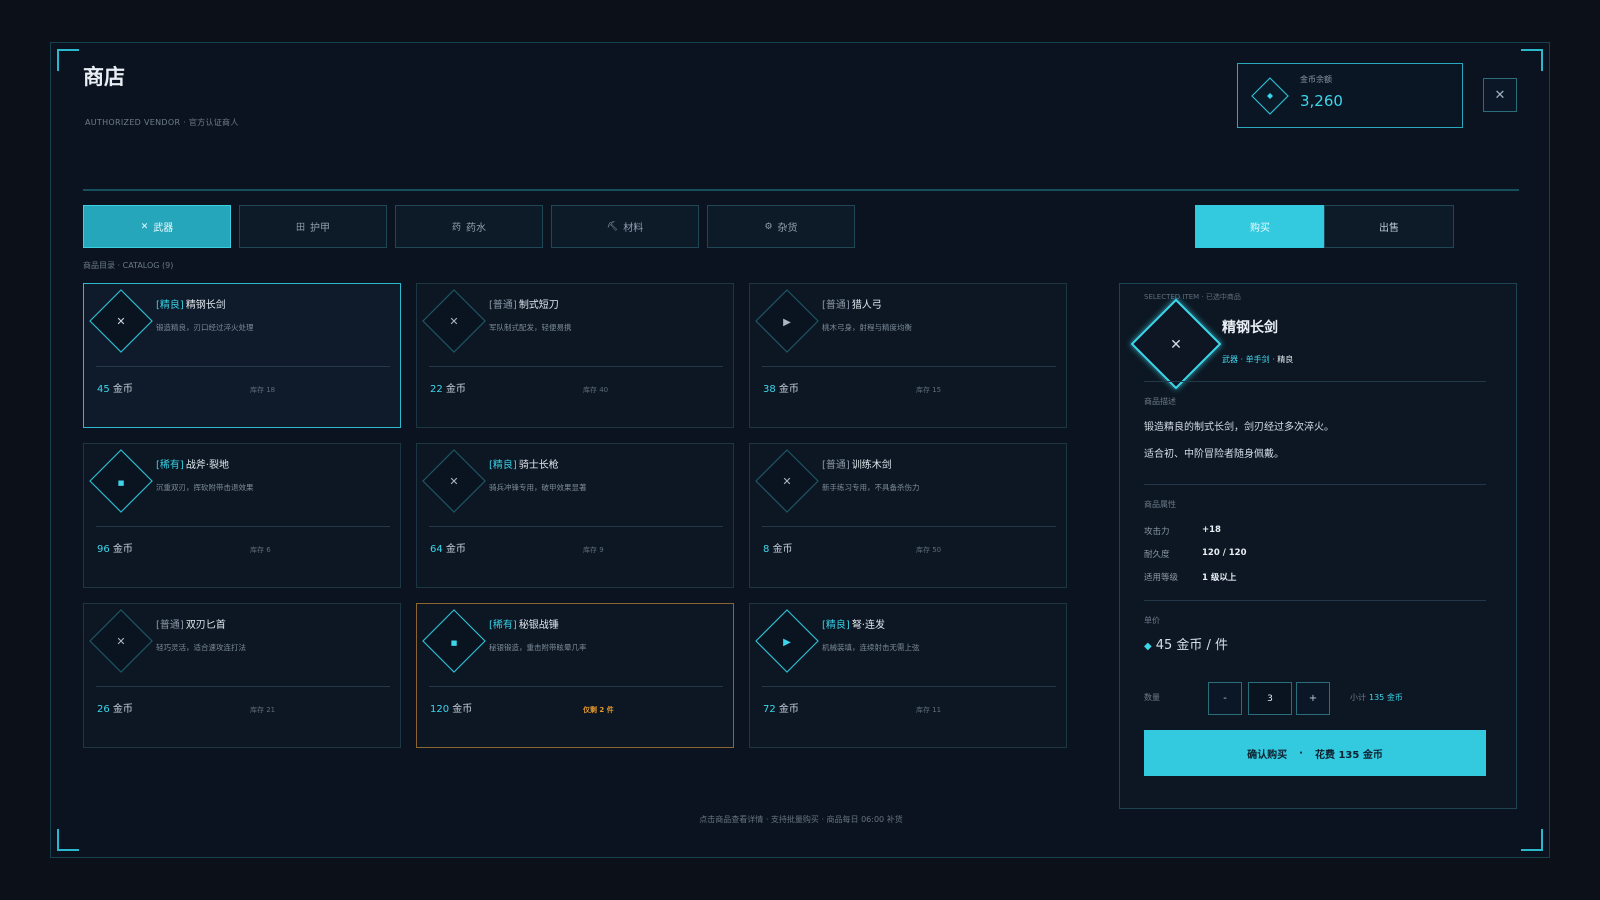  Describe the element at coordinates (853, 625) in the screenshot. I see `item-name: [精良] 弩·连发` at that location.